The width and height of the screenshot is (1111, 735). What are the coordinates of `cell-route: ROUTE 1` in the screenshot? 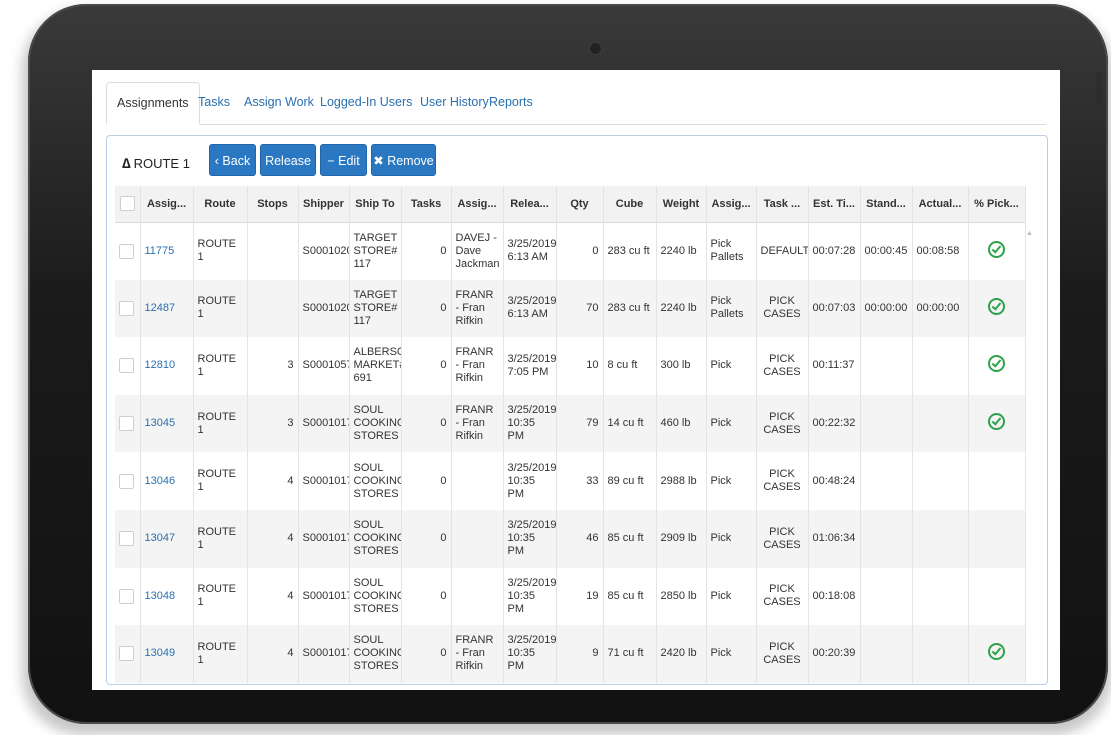 It's located at (220, 366).